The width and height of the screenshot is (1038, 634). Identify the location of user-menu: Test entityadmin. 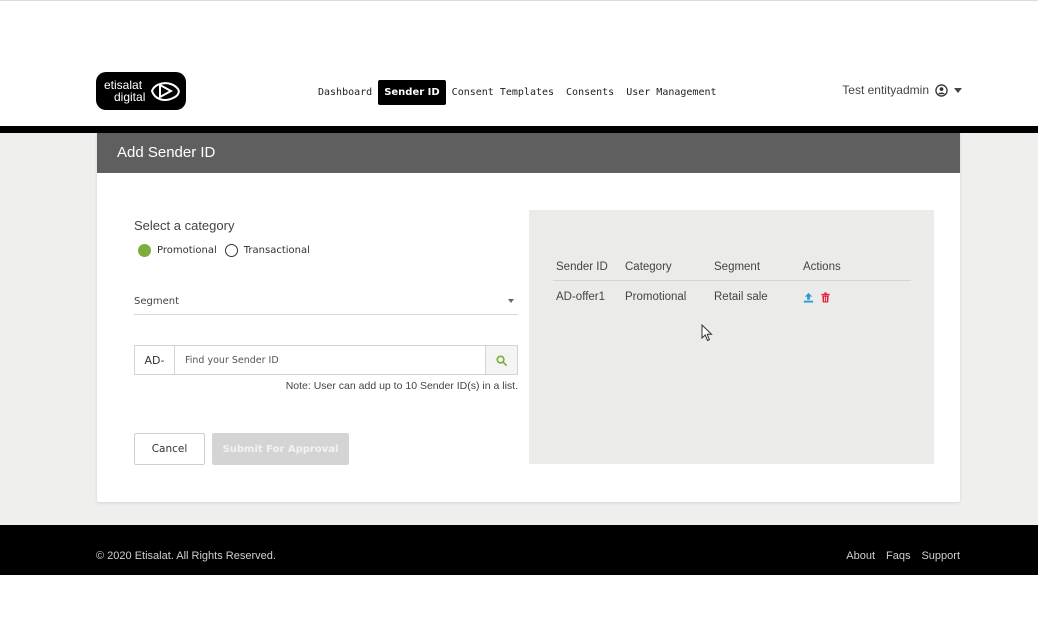
(902, 90).